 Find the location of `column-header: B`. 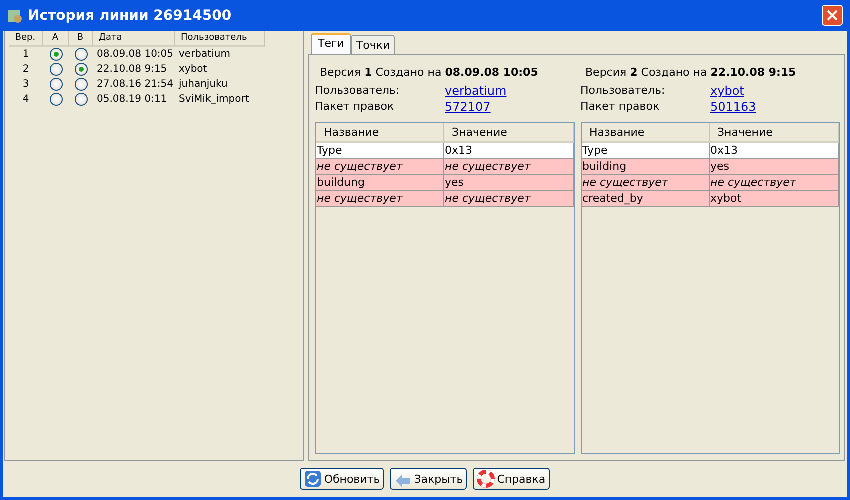

column-header: B is located at coordinates (81, 39).